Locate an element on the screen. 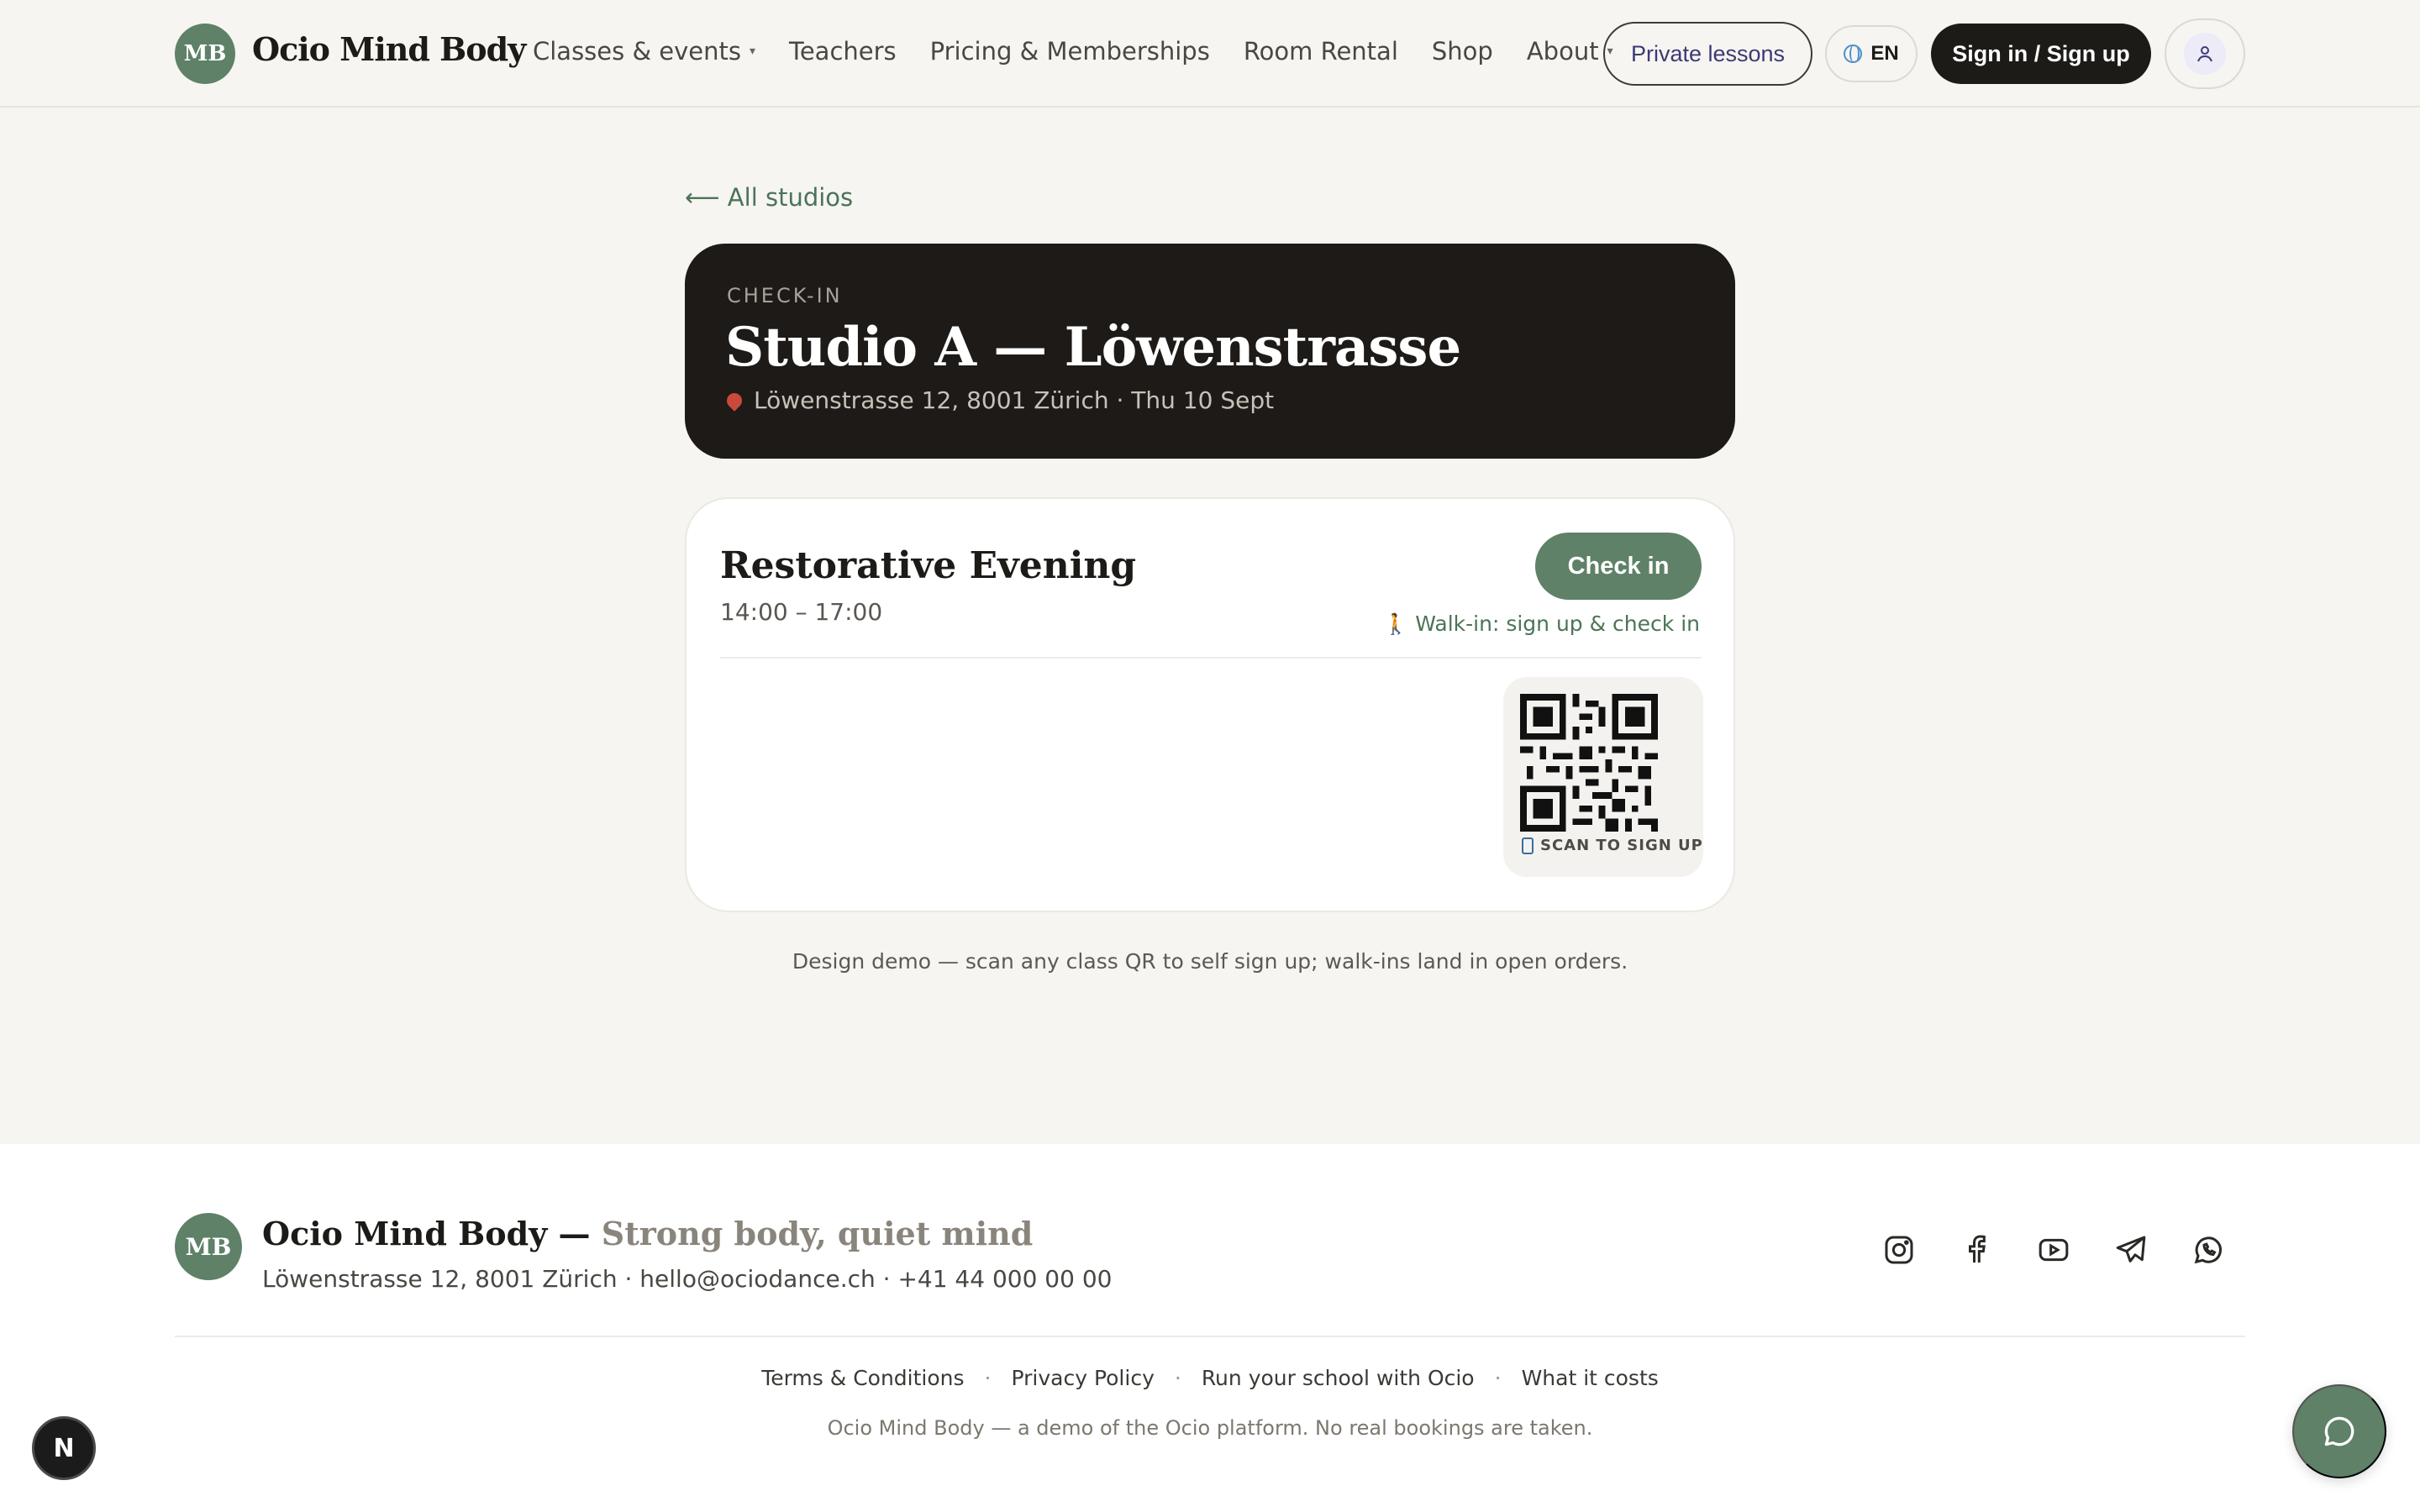 The width and height of the screenshot is (2420, 1512). back-all-studios-link: ⟵ All studios is located at coordinates (769, 197).